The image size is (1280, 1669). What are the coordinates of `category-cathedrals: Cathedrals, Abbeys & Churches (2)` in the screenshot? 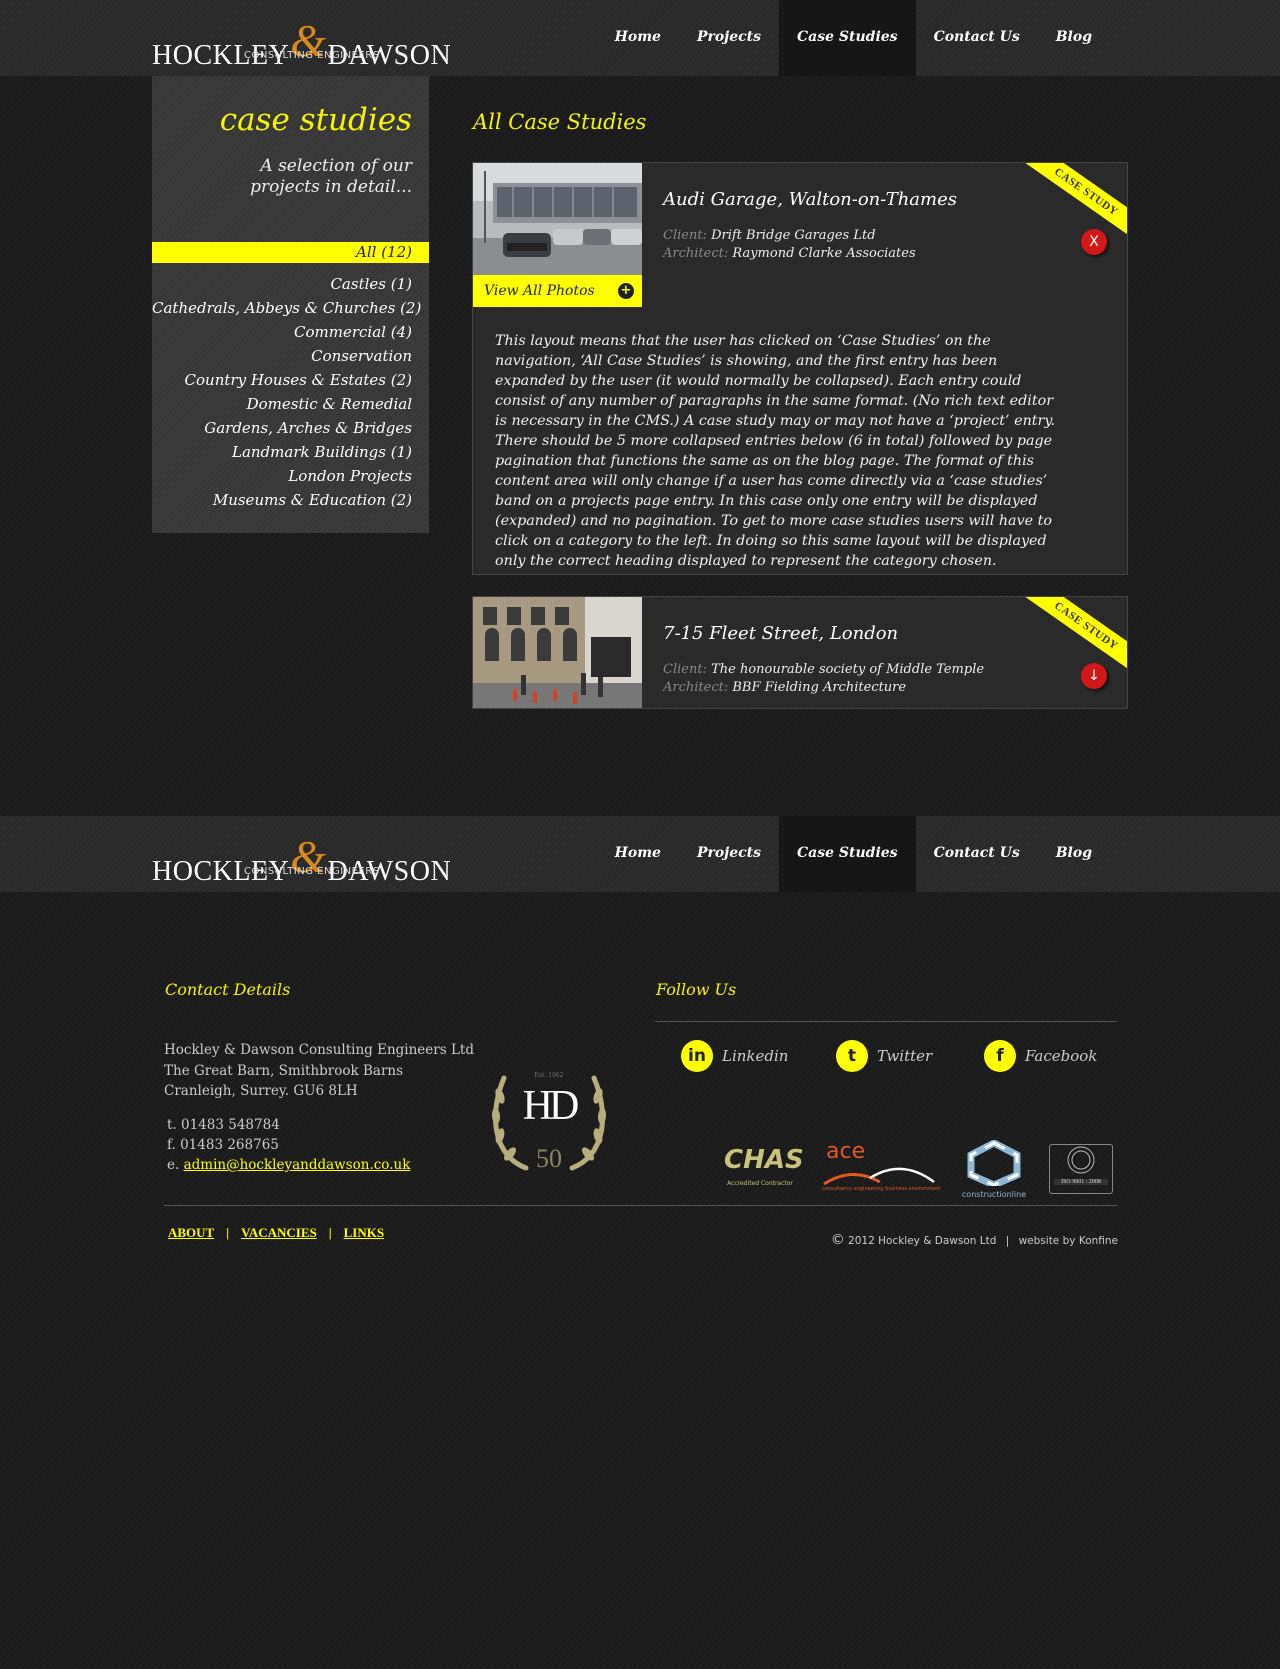 It's located at (290, 308).